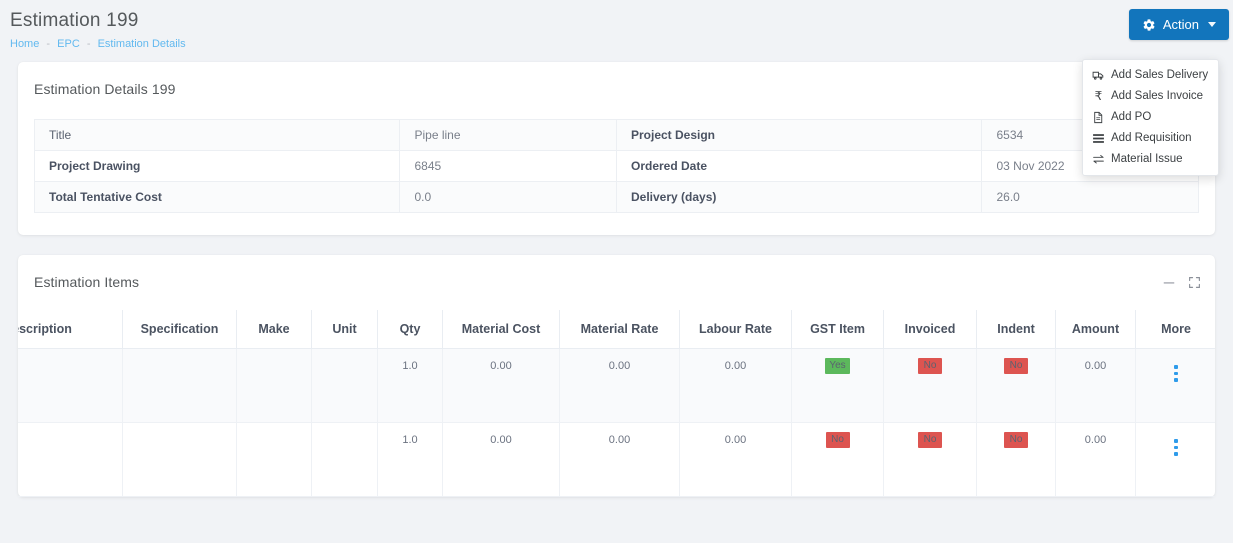 Image resolution: width=1233 pixels, height=543 pixels. I want to click on action-button-label: Action, so click(1180, 24).